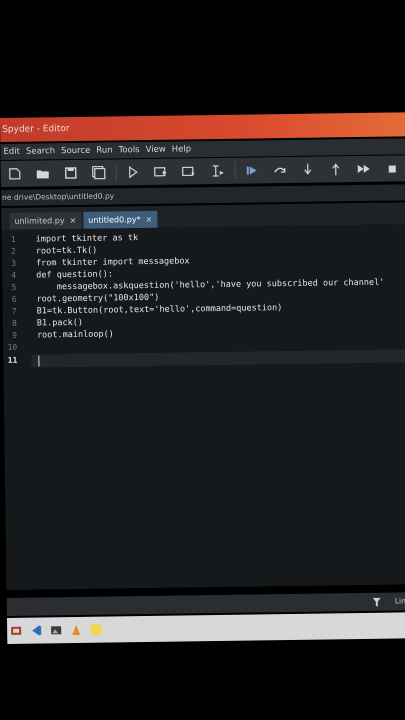 The width and height of the screenshot is (405, 720). I want to click on menu-view: View, so click(155, 150).